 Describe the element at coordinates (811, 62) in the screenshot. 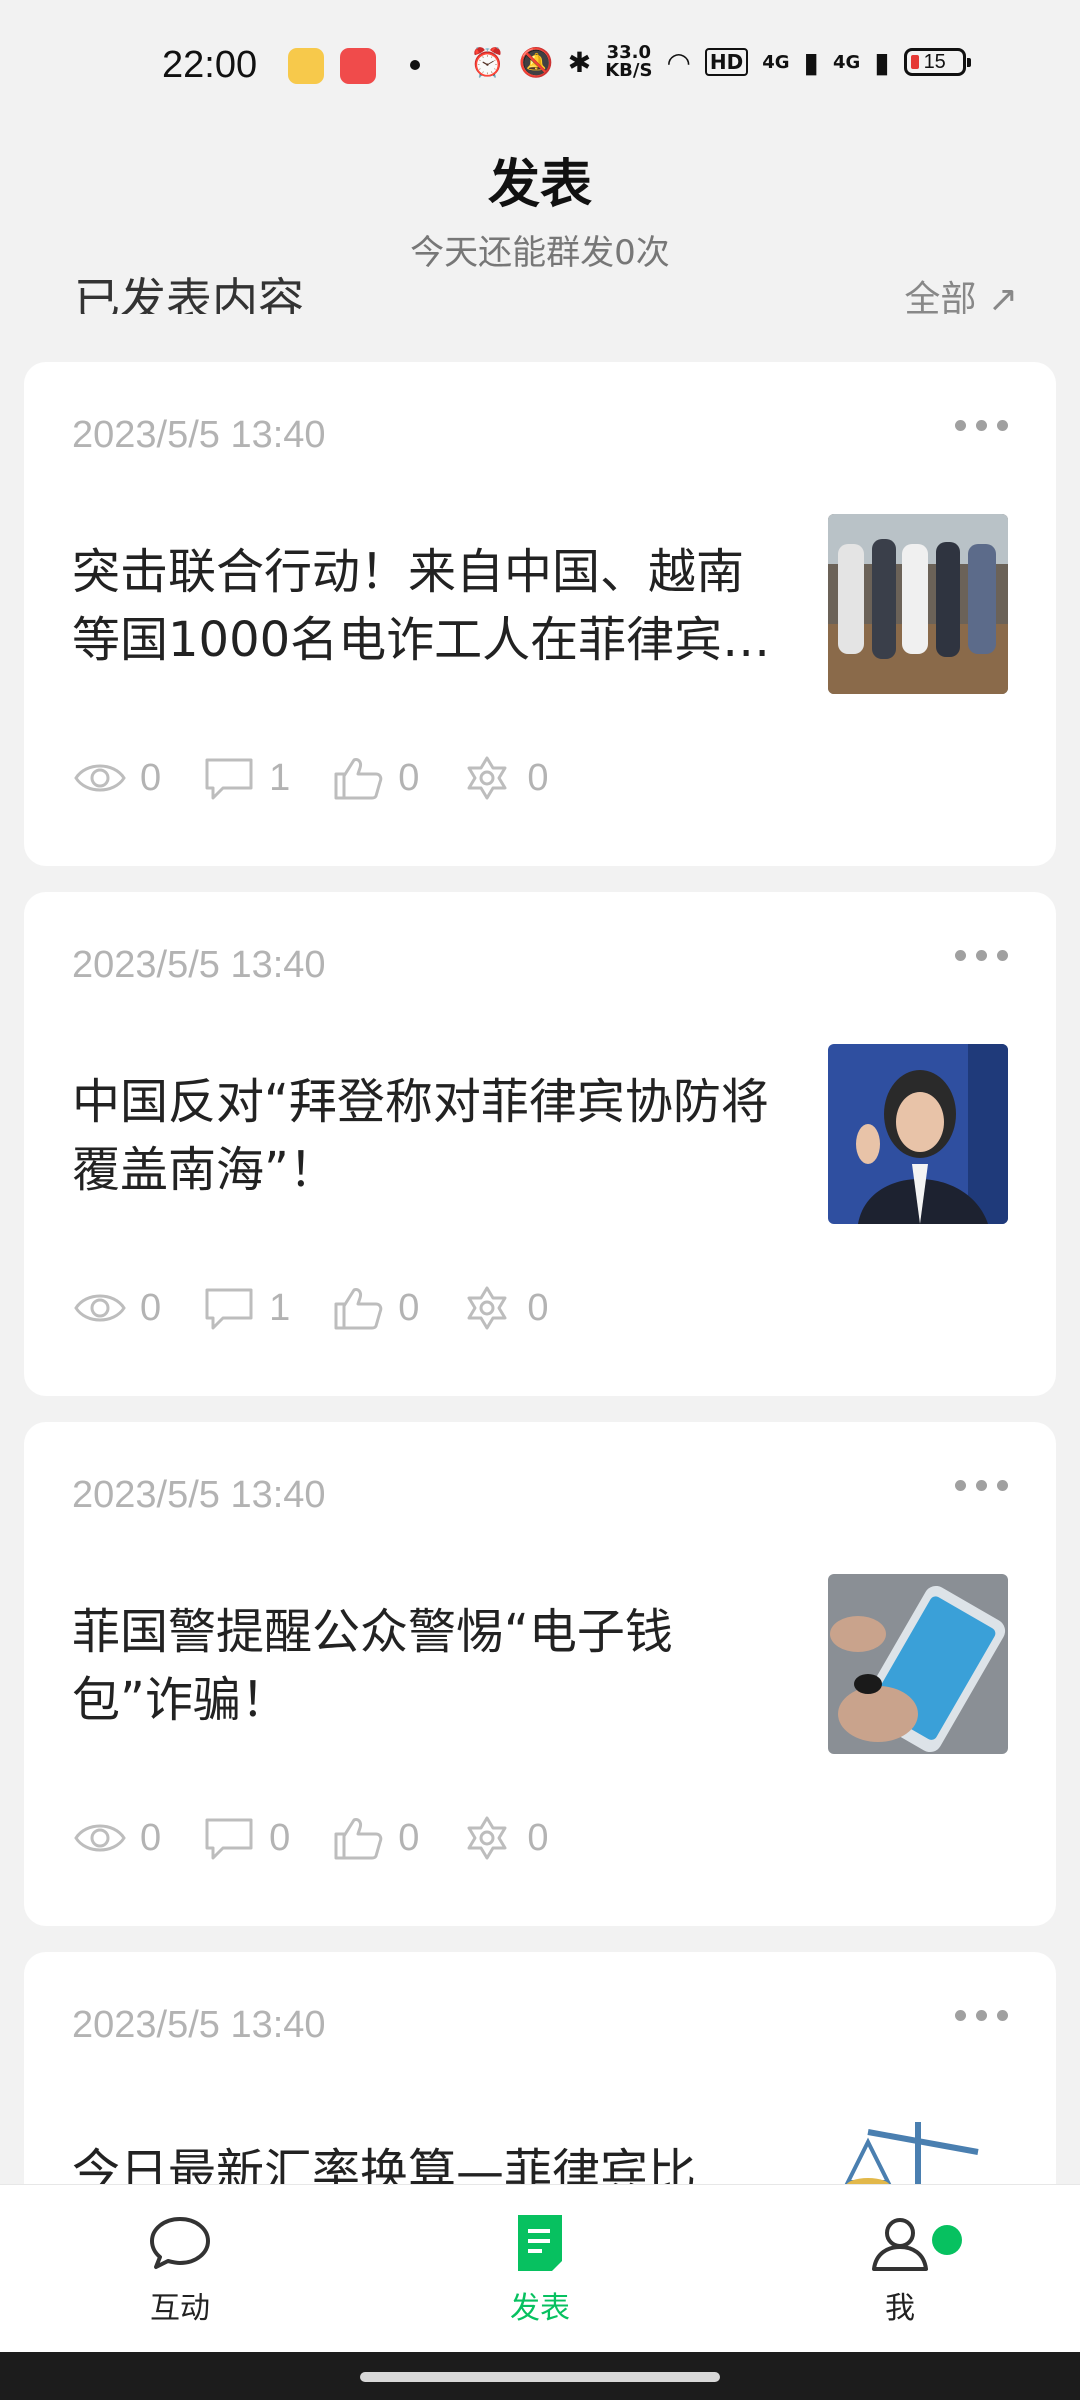

I see `signal-icon: ▮` at that location.